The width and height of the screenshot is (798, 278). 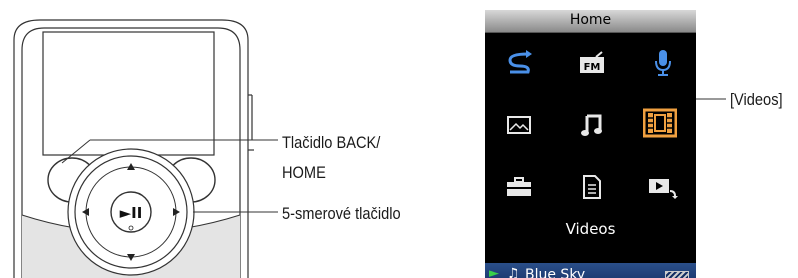 What do you see at coordinates (331, 142) in the screenshot?
I see `back-home-label-line1: Tlačidlo BACK/` at bounding box center [331, 142].